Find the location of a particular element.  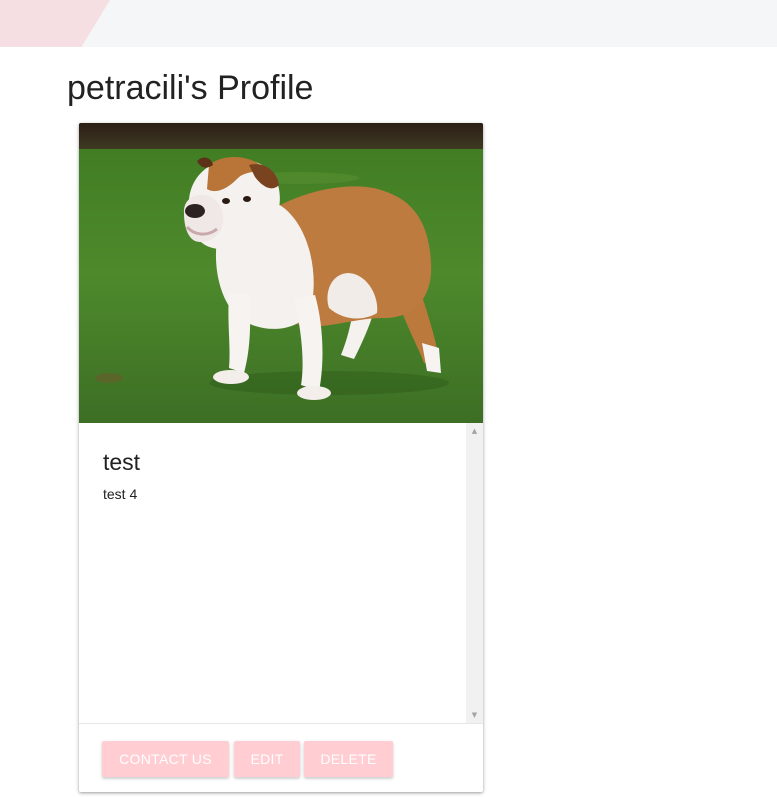

card-actions: CONTACT US EDIT DELETE is located at coordinates (281, 757).